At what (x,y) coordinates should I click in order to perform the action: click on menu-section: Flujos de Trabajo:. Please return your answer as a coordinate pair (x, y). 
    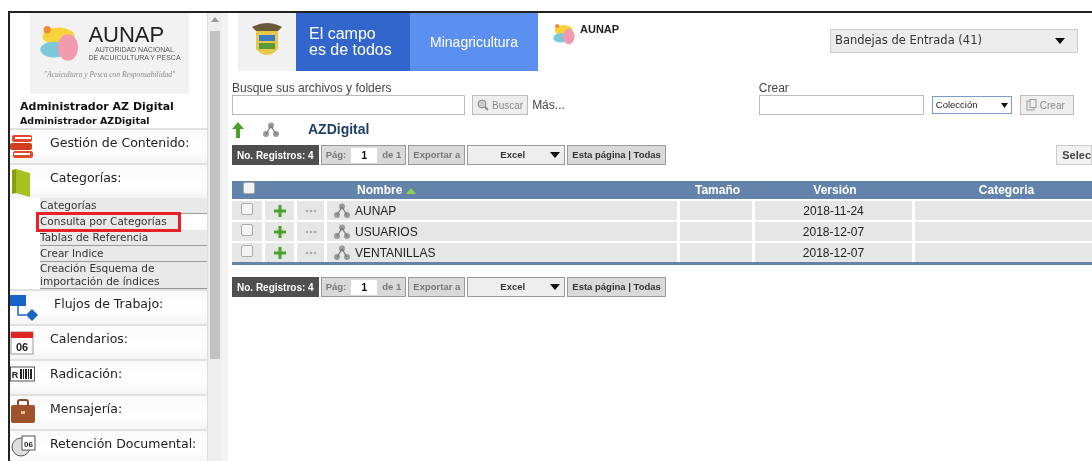
    Looking at the image, I should click on (108, 306).